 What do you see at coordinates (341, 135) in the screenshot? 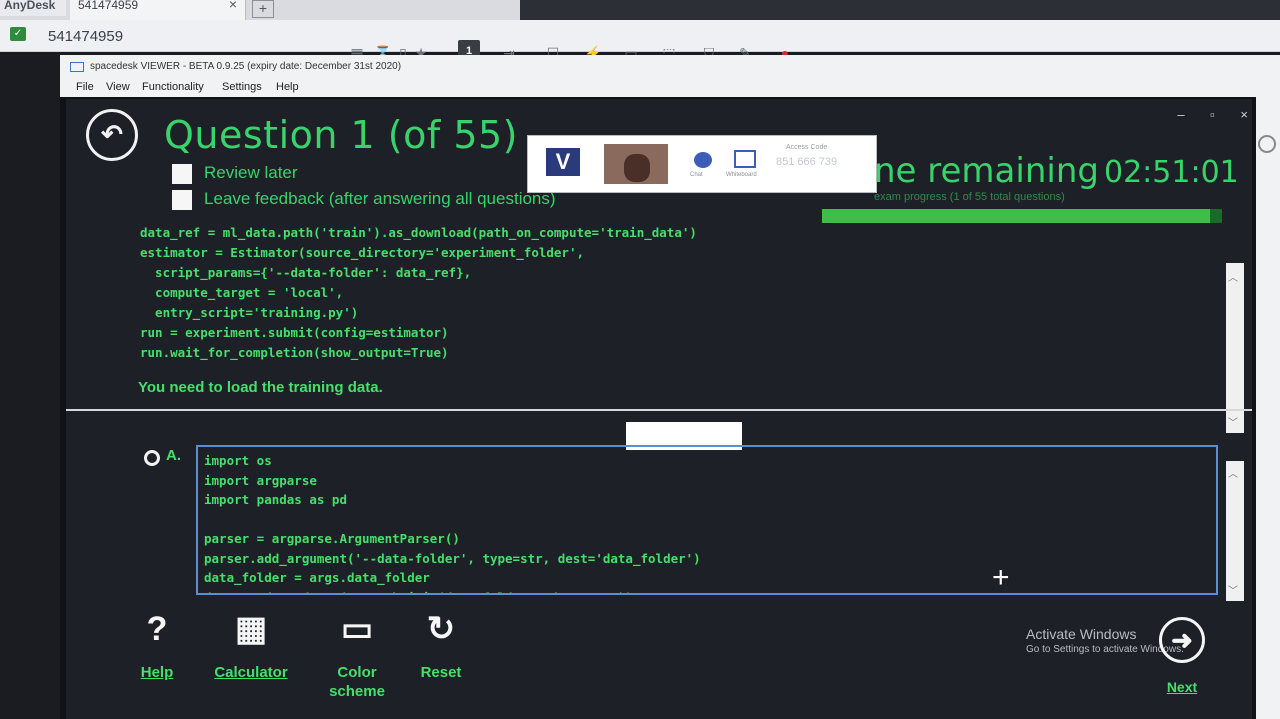
I see `question-title: Question 1 (of 55)` at bounding box center [341, 135].